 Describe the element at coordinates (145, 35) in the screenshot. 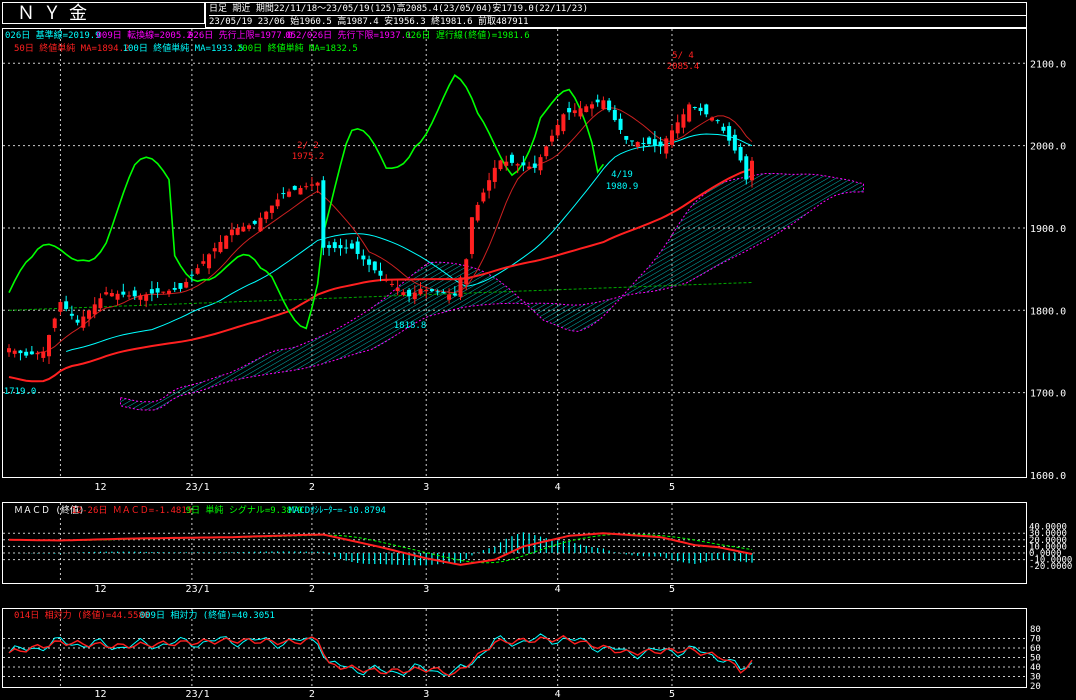

I see `legend-ichimoku: 009日 転換線=2005.2` at that location.